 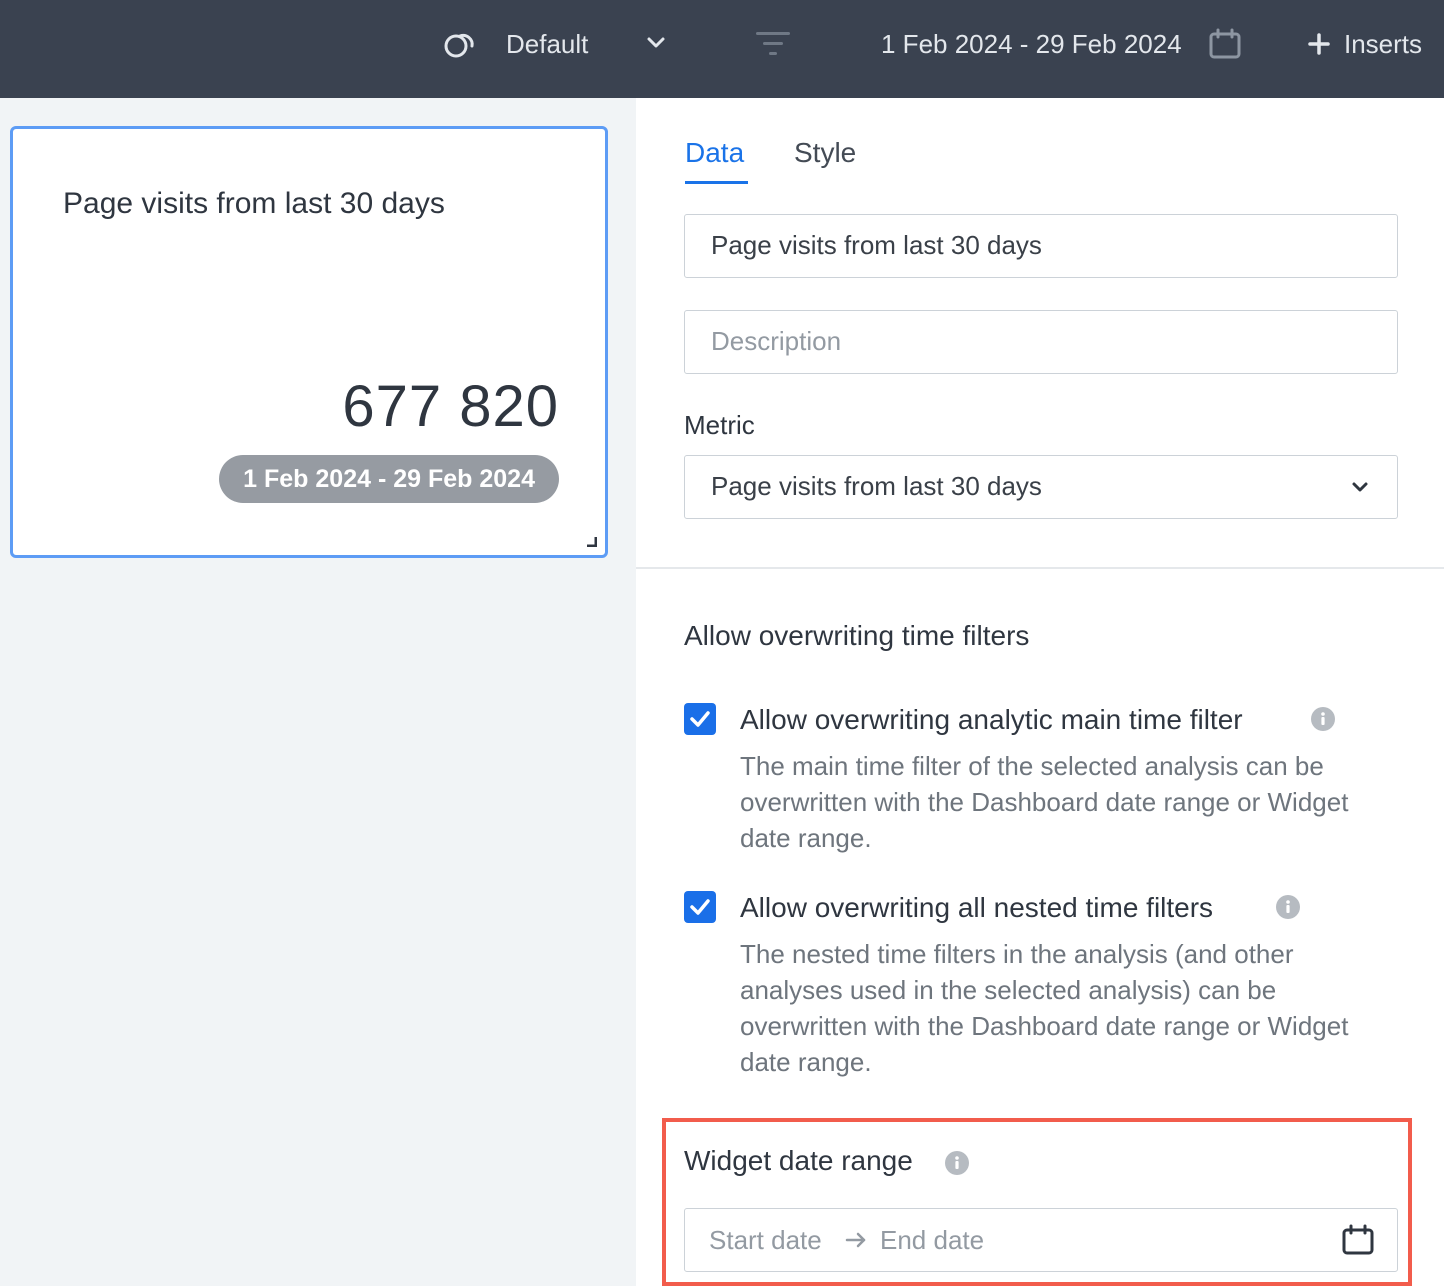 I want to click on tab-style-label: Style, so click(x=825, y=152).